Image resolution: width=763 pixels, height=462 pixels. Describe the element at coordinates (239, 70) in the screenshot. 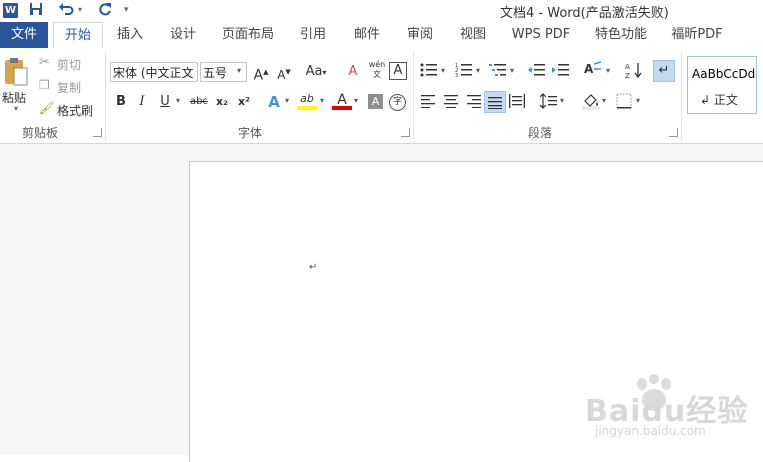

I see `font-size-dropdown-icon: ▾` at that location.